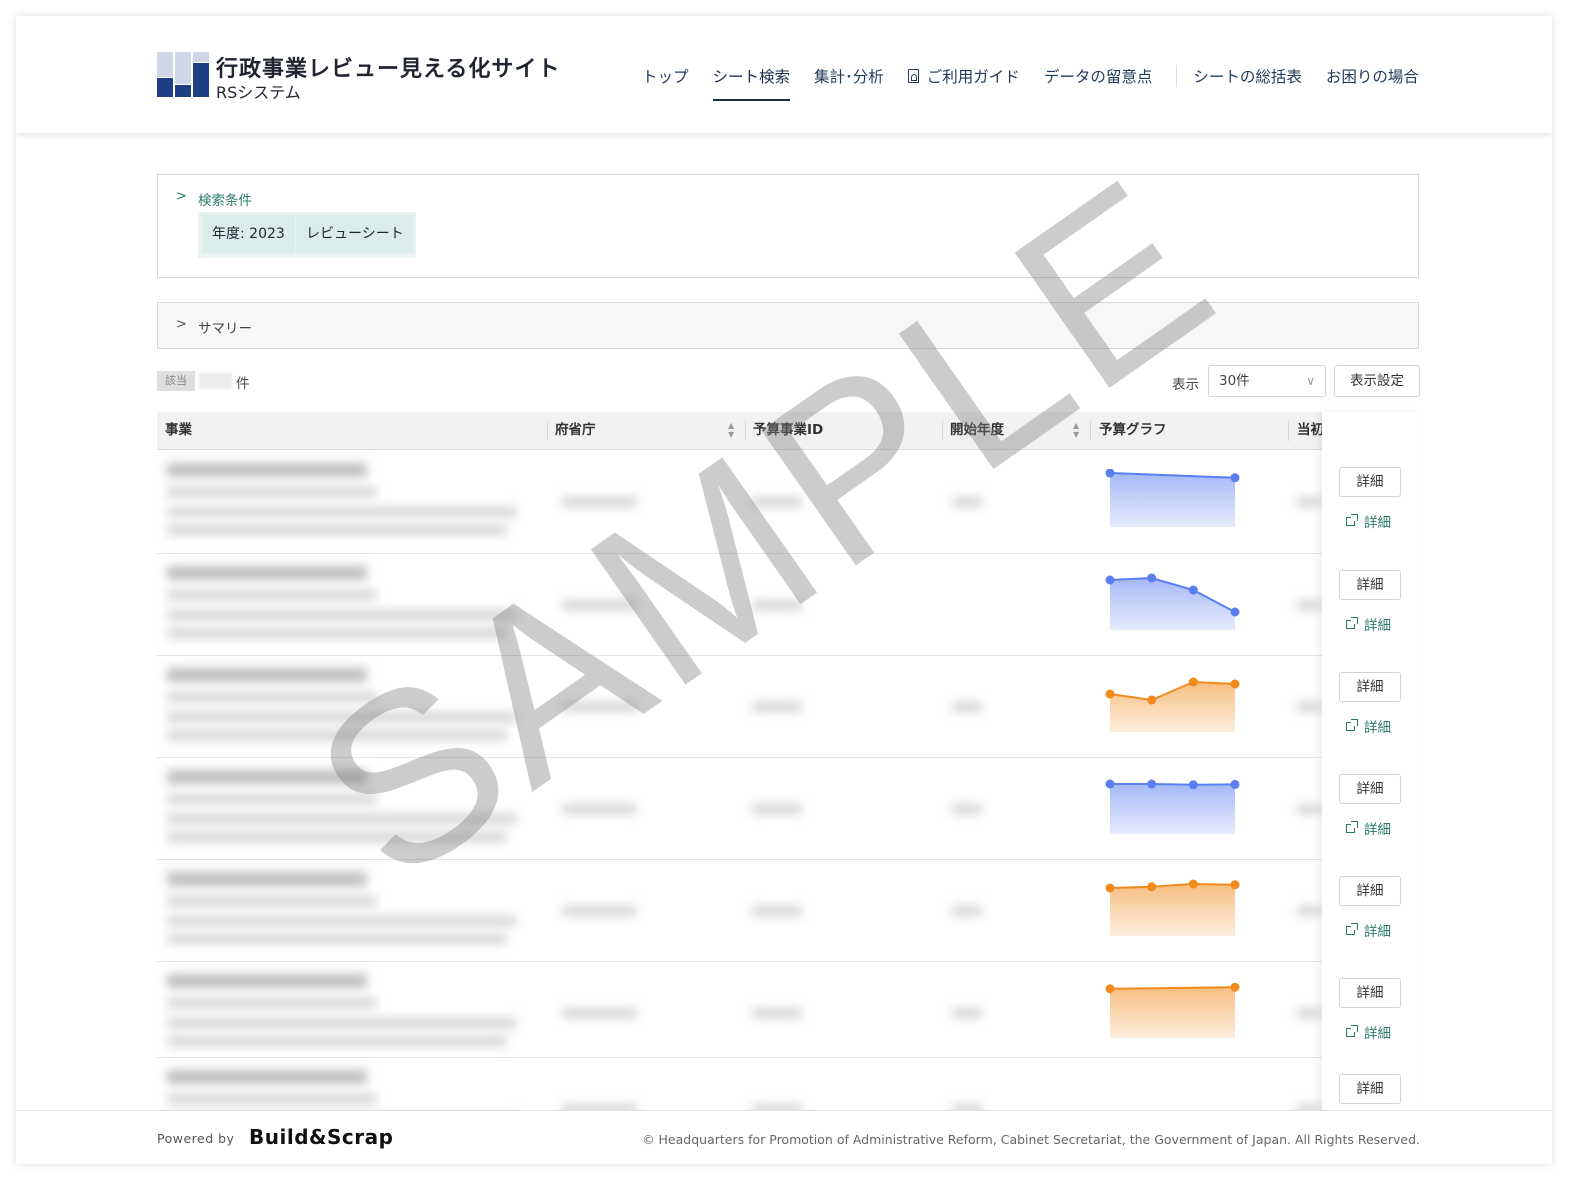 This screenshot has height=1194, width=1588. What do you see at coordinates (1133, 430) in the screenshot?
I see `column-header-budget-graph: 予算グラフ` at bounding box center [1133, 430].